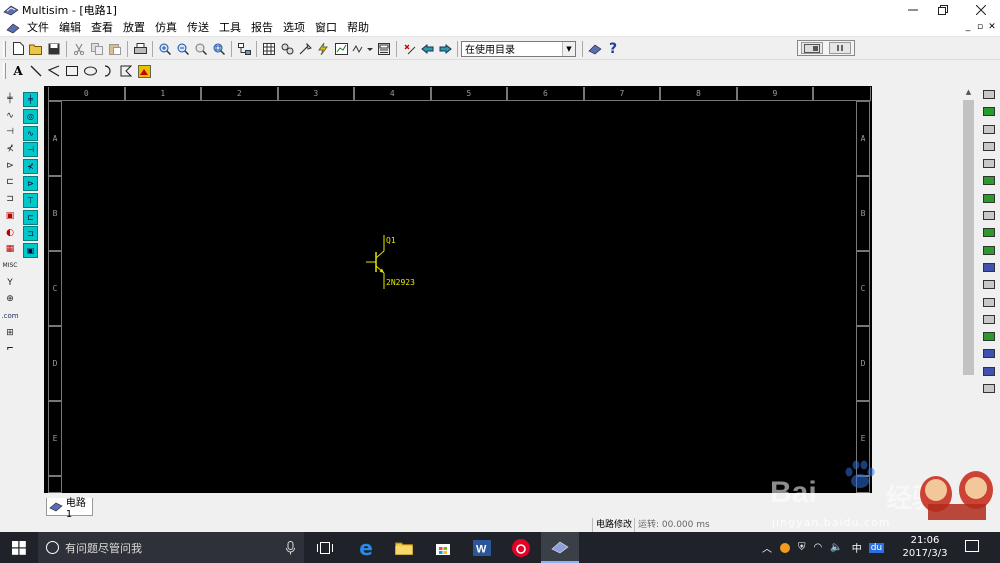  What do you see at coordinates (108, 71) in the screenshot?
I see `place-arc-button` at bounding box center [108, 71].